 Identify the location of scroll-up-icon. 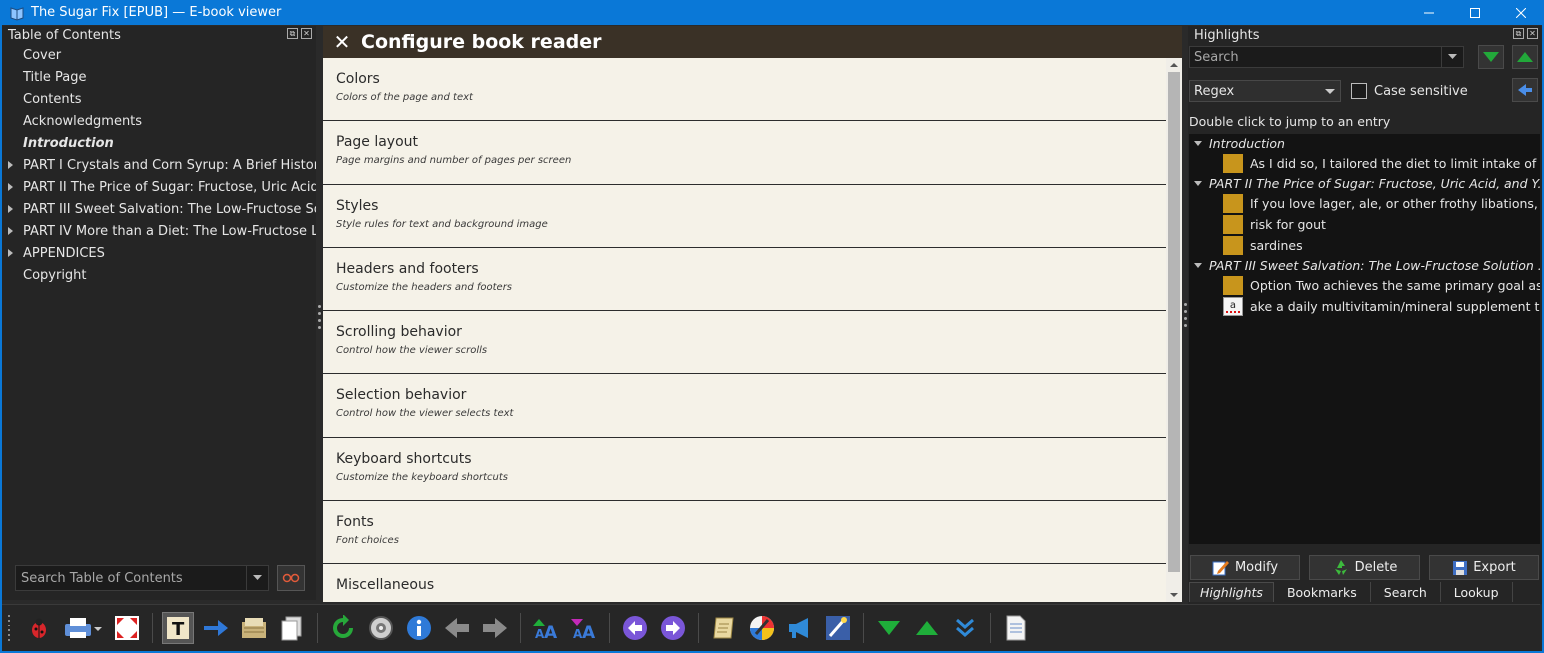
(1174, 65).